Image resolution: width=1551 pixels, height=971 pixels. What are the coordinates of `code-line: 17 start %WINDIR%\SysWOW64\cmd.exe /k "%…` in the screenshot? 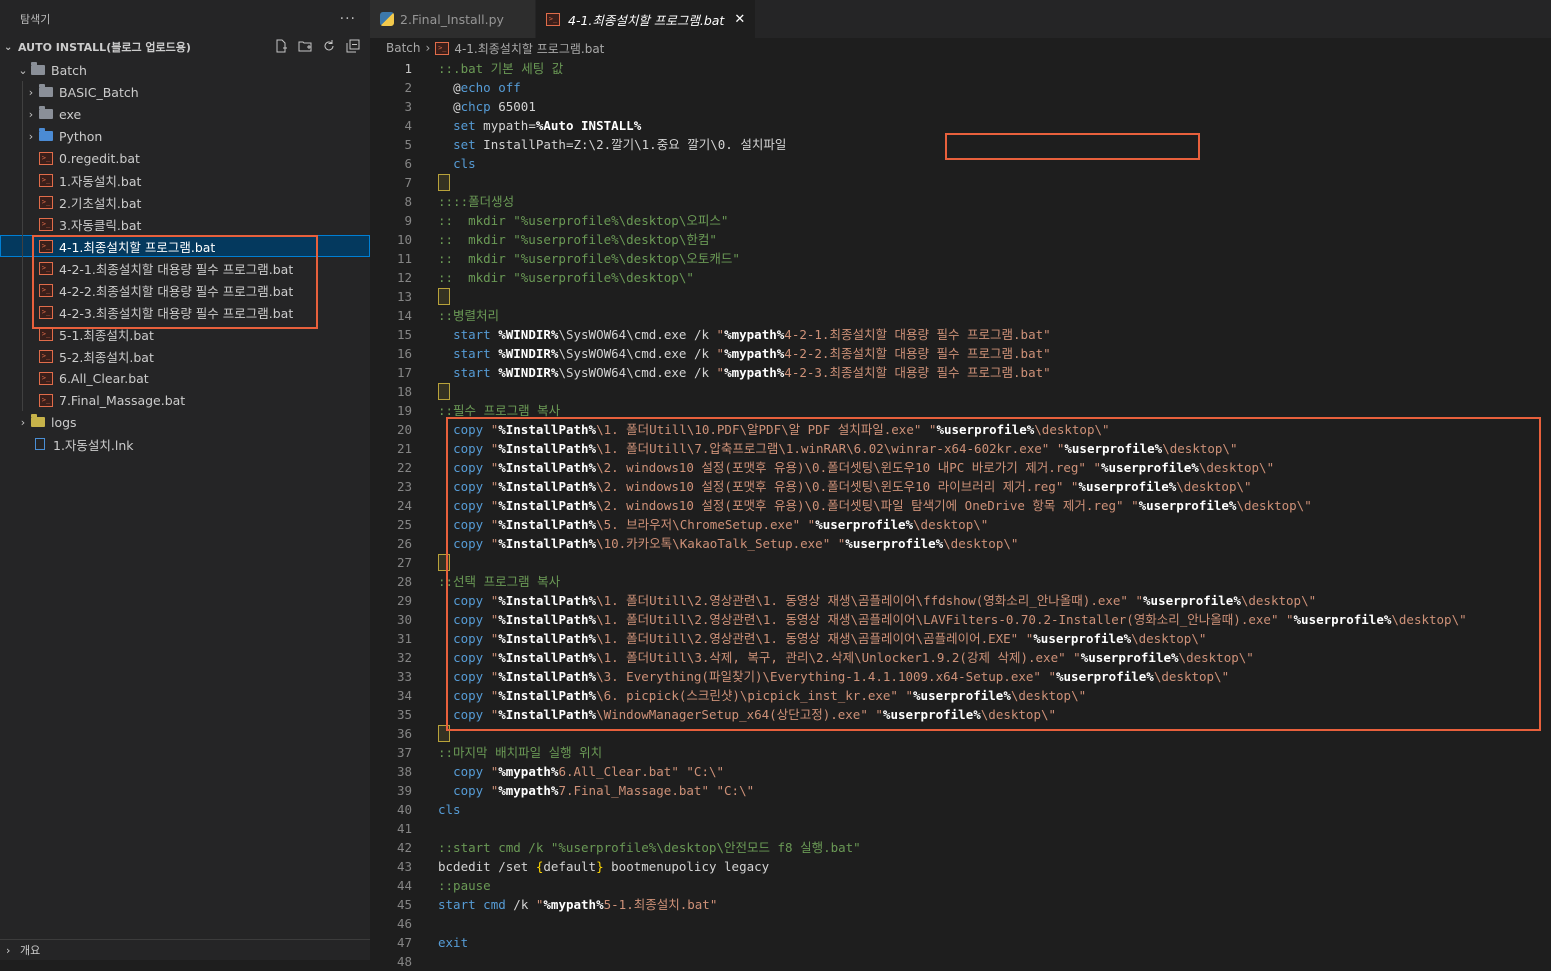 It's located at (960, 372).